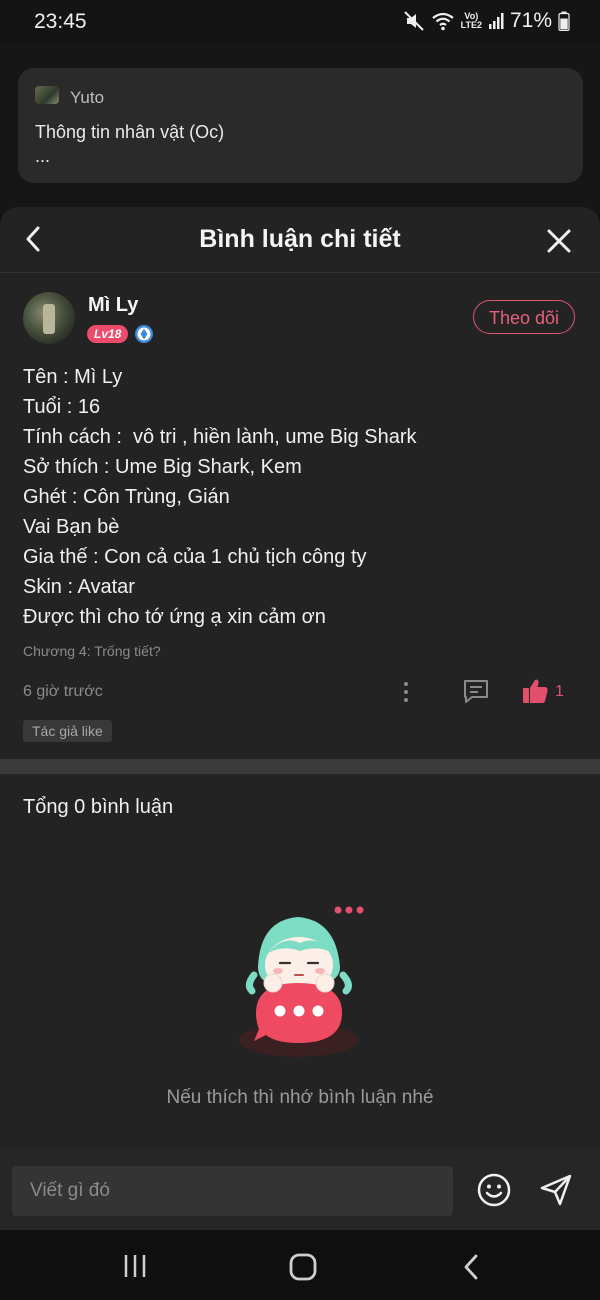 The image size is (600, 1300). I want to click on nav-back-icon, so click(471, 1267).